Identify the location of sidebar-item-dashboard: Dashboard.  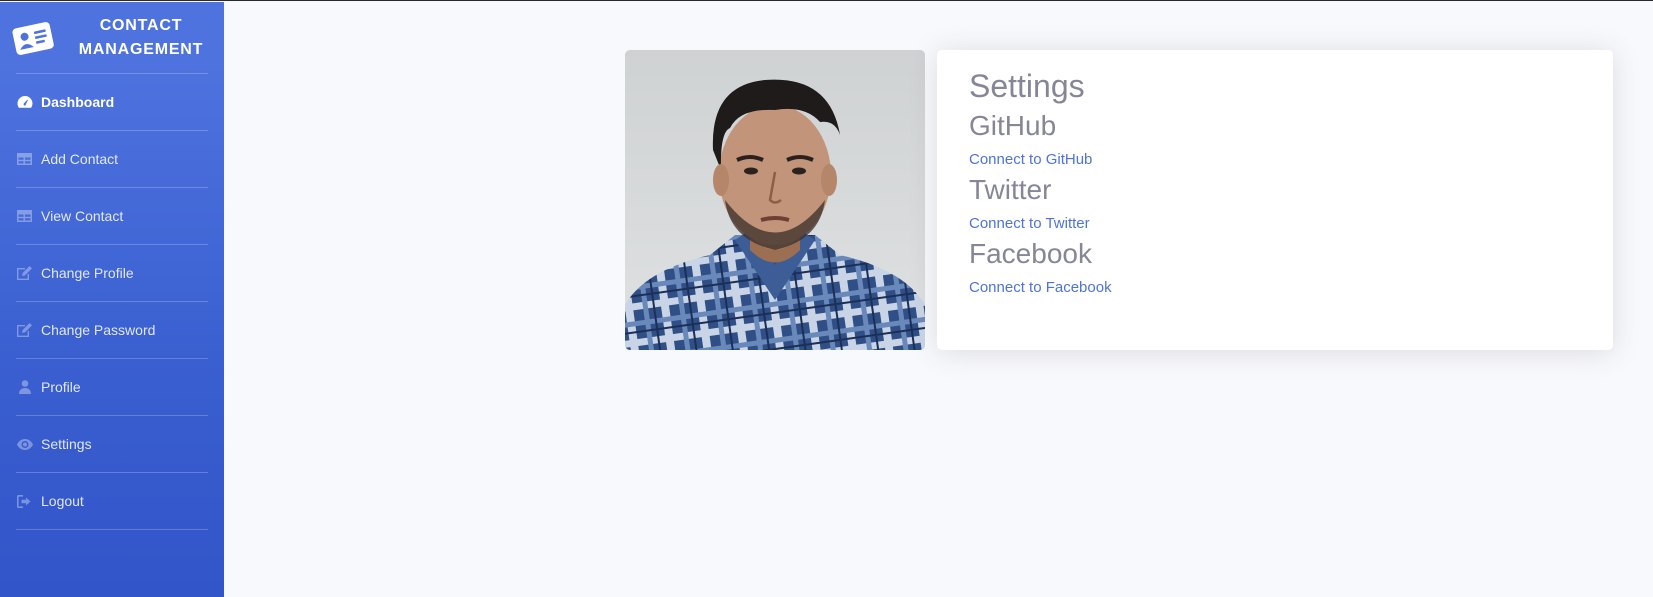
(112, 102).